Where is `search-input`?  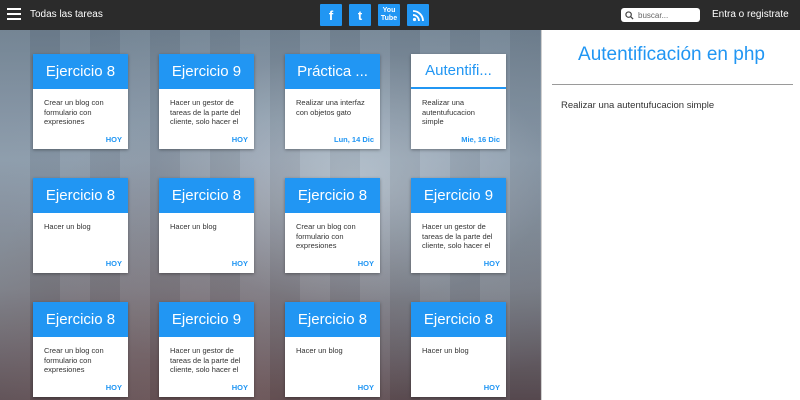 search-input is located at coordinates (668, 15).